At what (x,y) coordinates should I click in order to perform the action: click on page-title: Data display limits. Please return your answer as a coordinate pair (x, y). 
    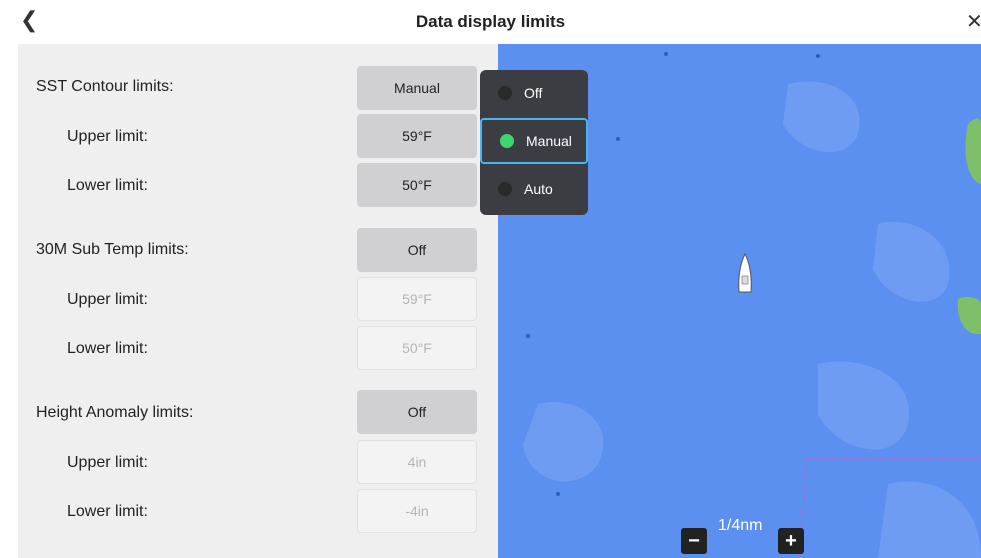
    Looking at the image, I should click on (490, 21).